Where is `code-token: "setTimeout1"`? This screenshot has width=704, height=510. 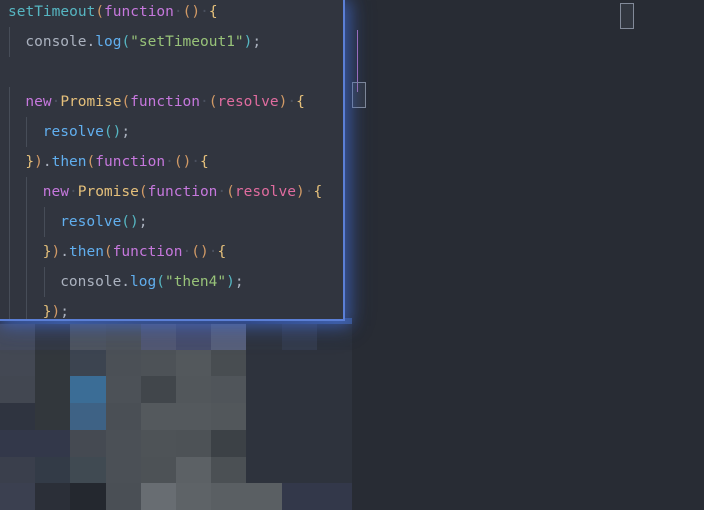
code-token: "setTimeout1" is located at coordinates (187, 42).